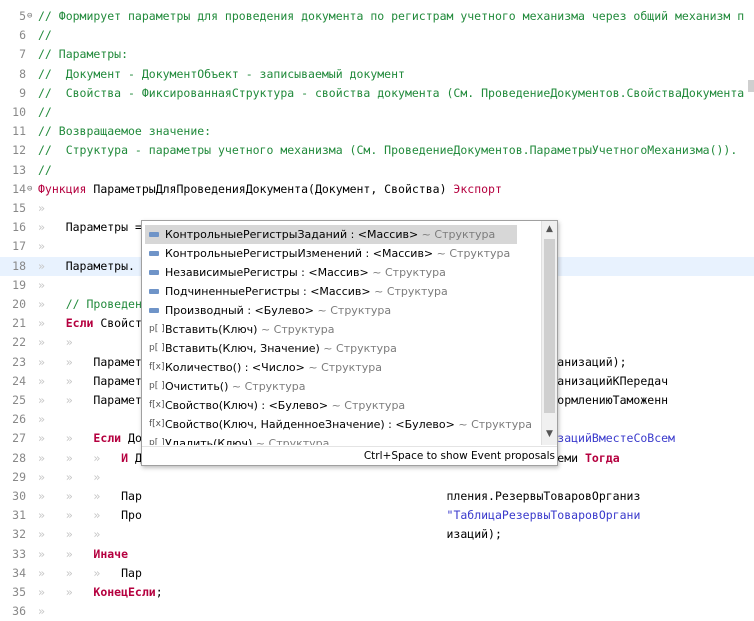  I want to click on code-line: 33 » » Иначе, so click(377, 554).